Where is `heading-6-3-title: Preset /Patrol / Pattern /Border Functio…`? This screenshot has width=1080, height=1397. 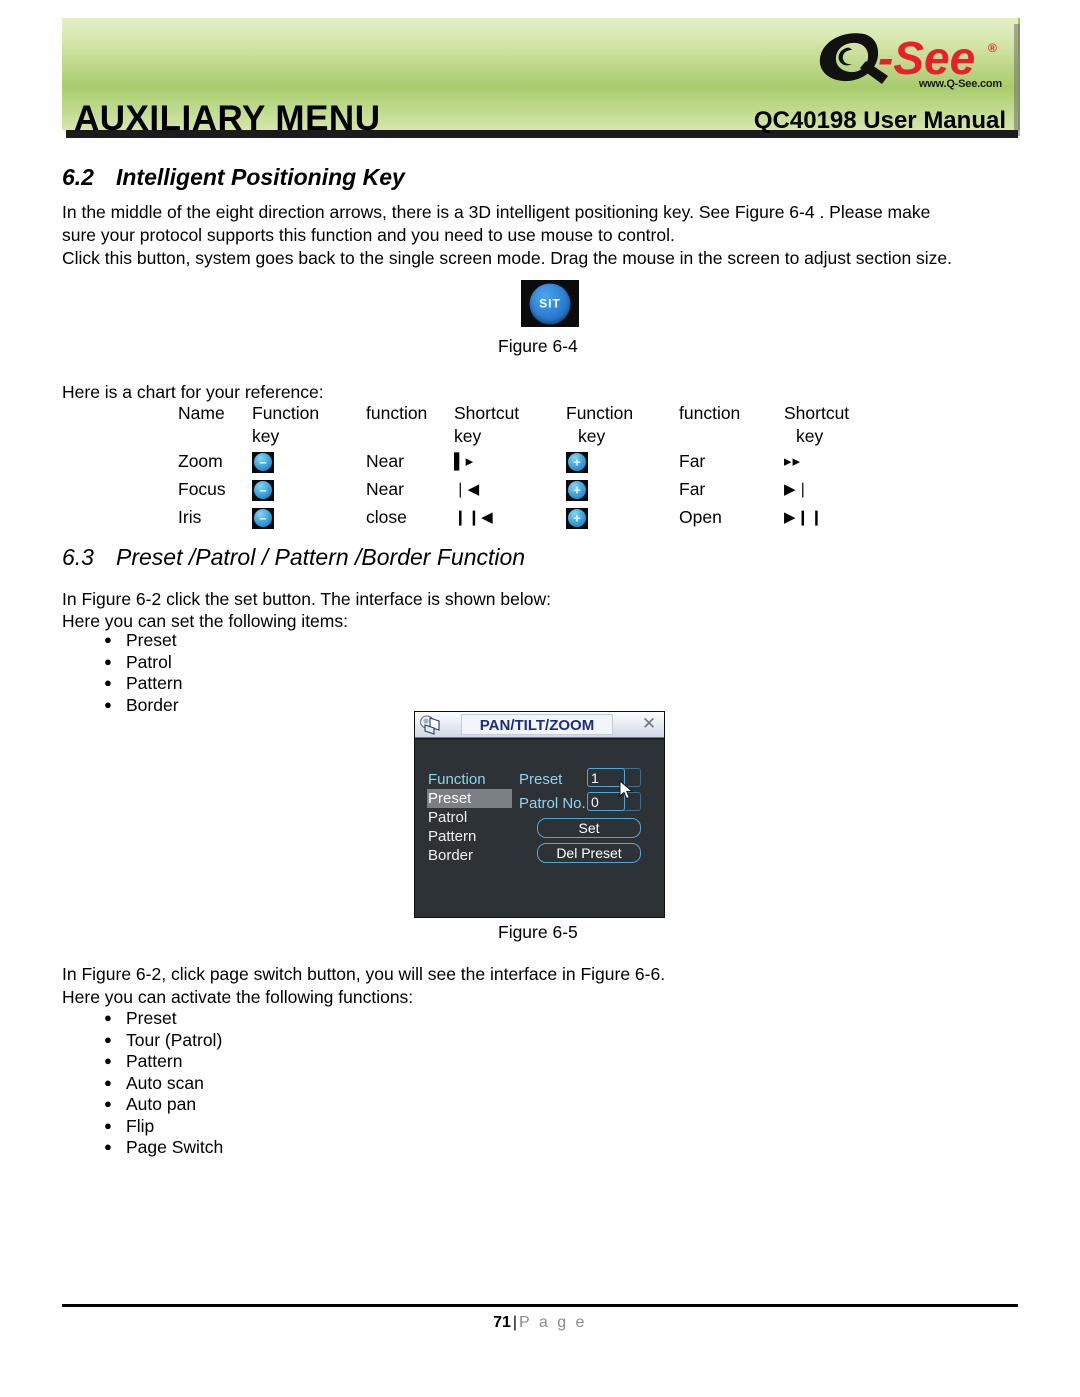
heading-6-3-title: Preset /Patrol / Pattern /Border Functio… is located at coordinates (320, 557).